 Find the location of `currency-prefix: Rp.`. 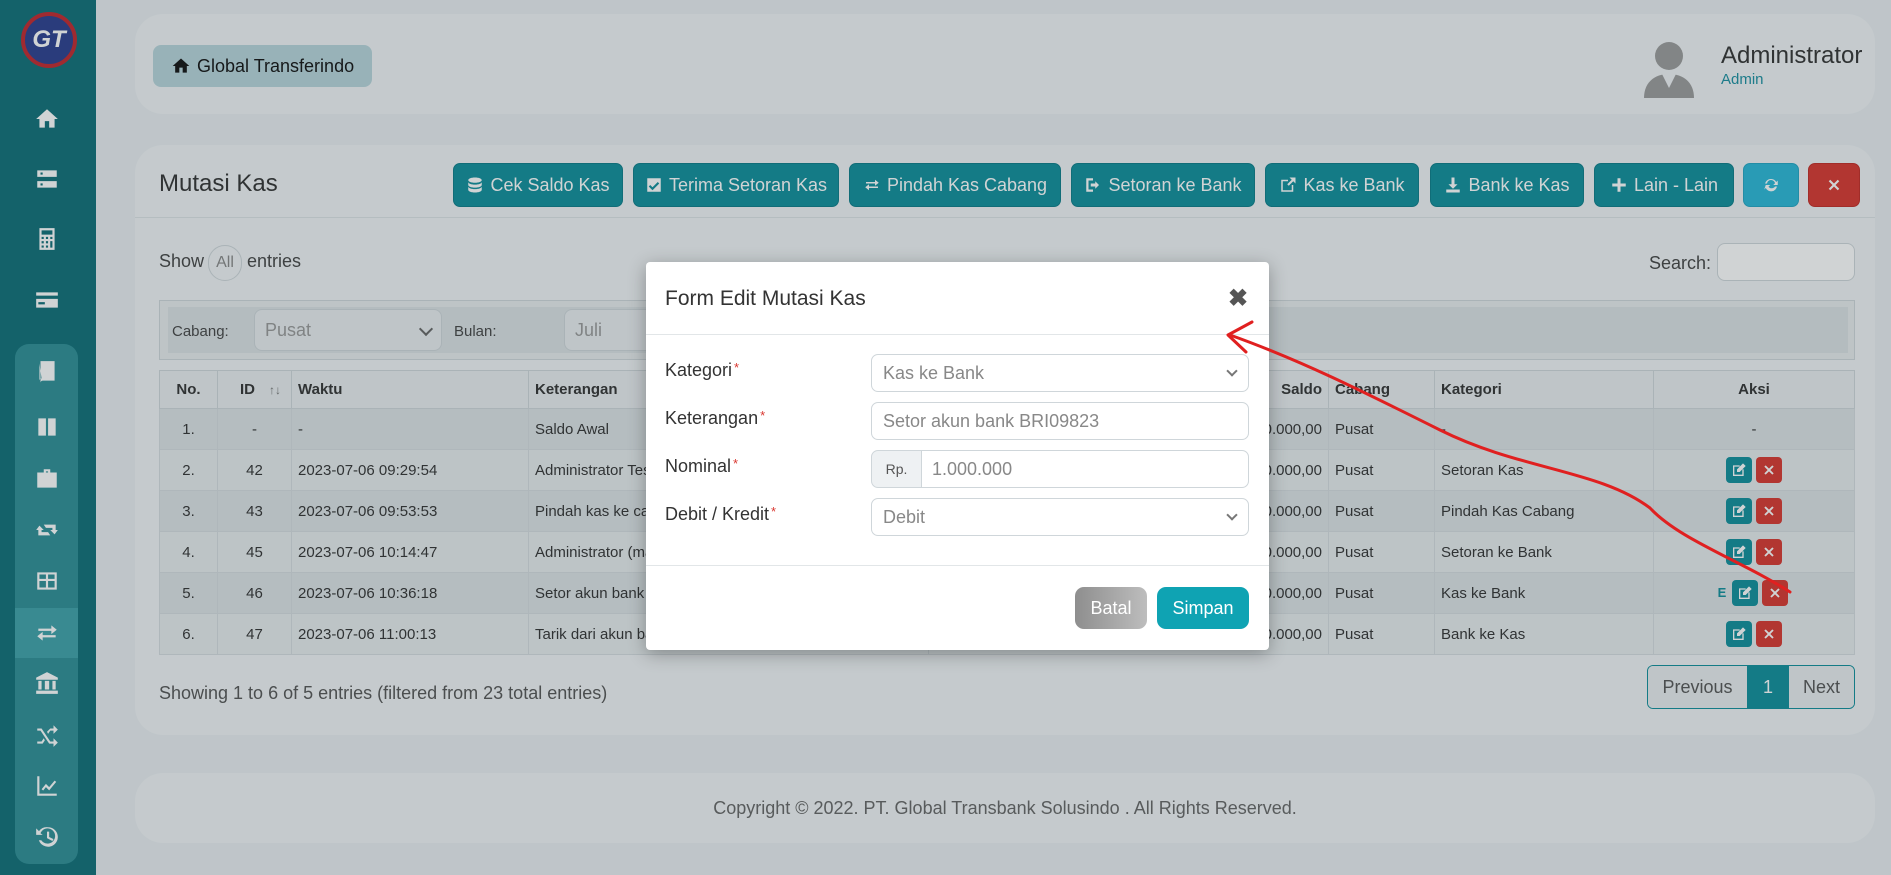

currency-prefix: Rp. is located at coordinates (896, 469).